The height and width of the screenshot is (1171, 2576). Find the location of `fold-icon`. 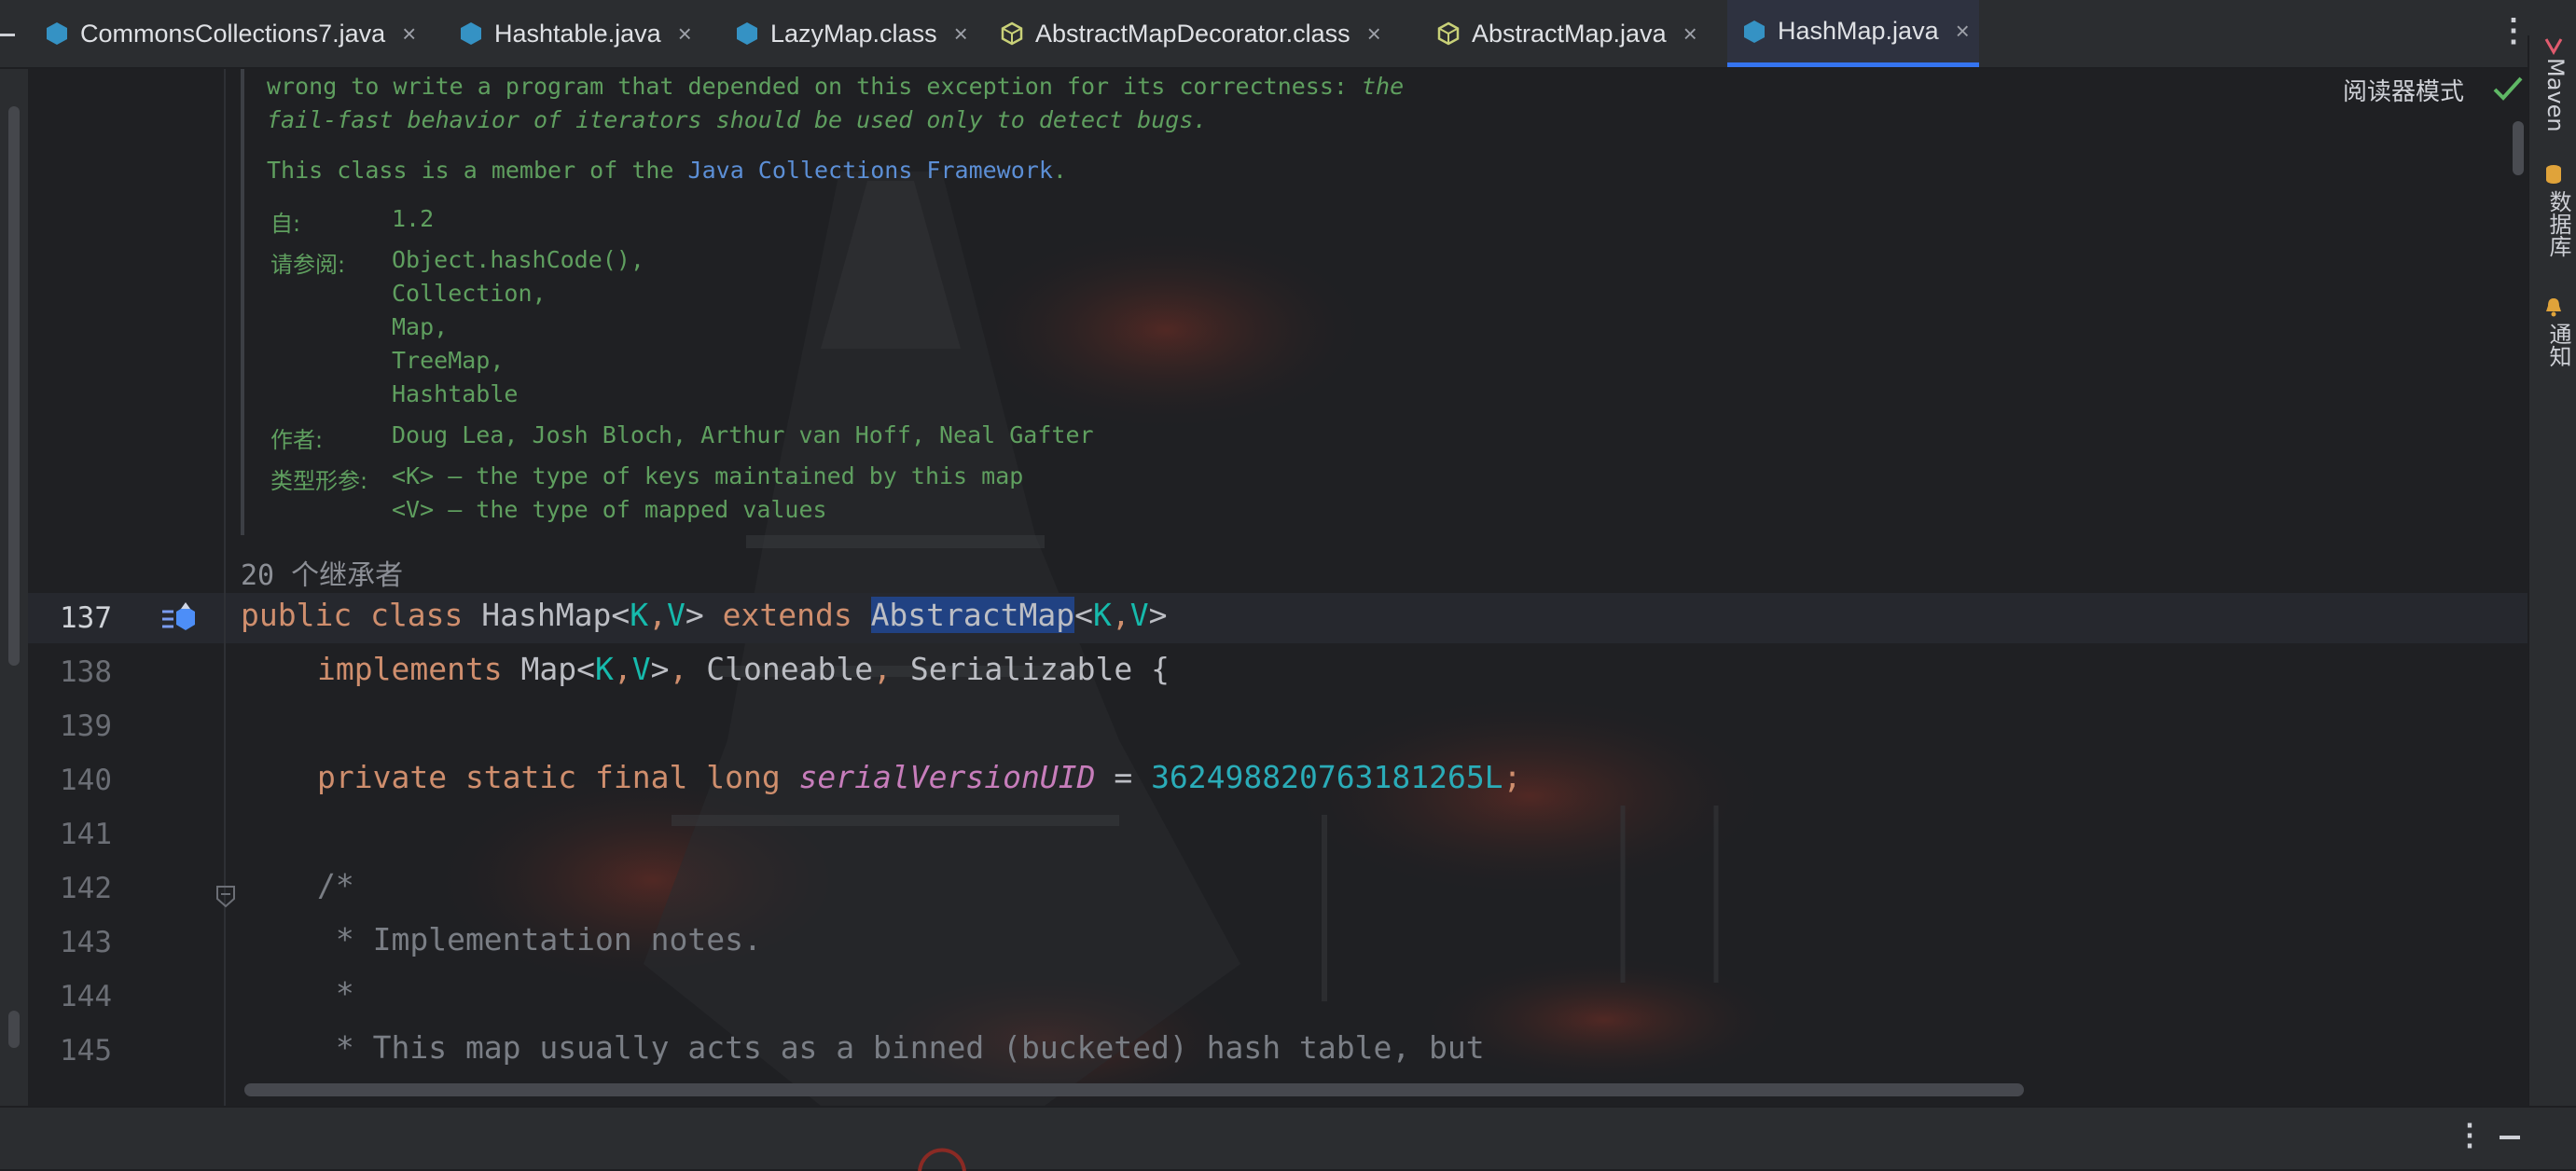

fold-icon is located at coordinates (226, 897).